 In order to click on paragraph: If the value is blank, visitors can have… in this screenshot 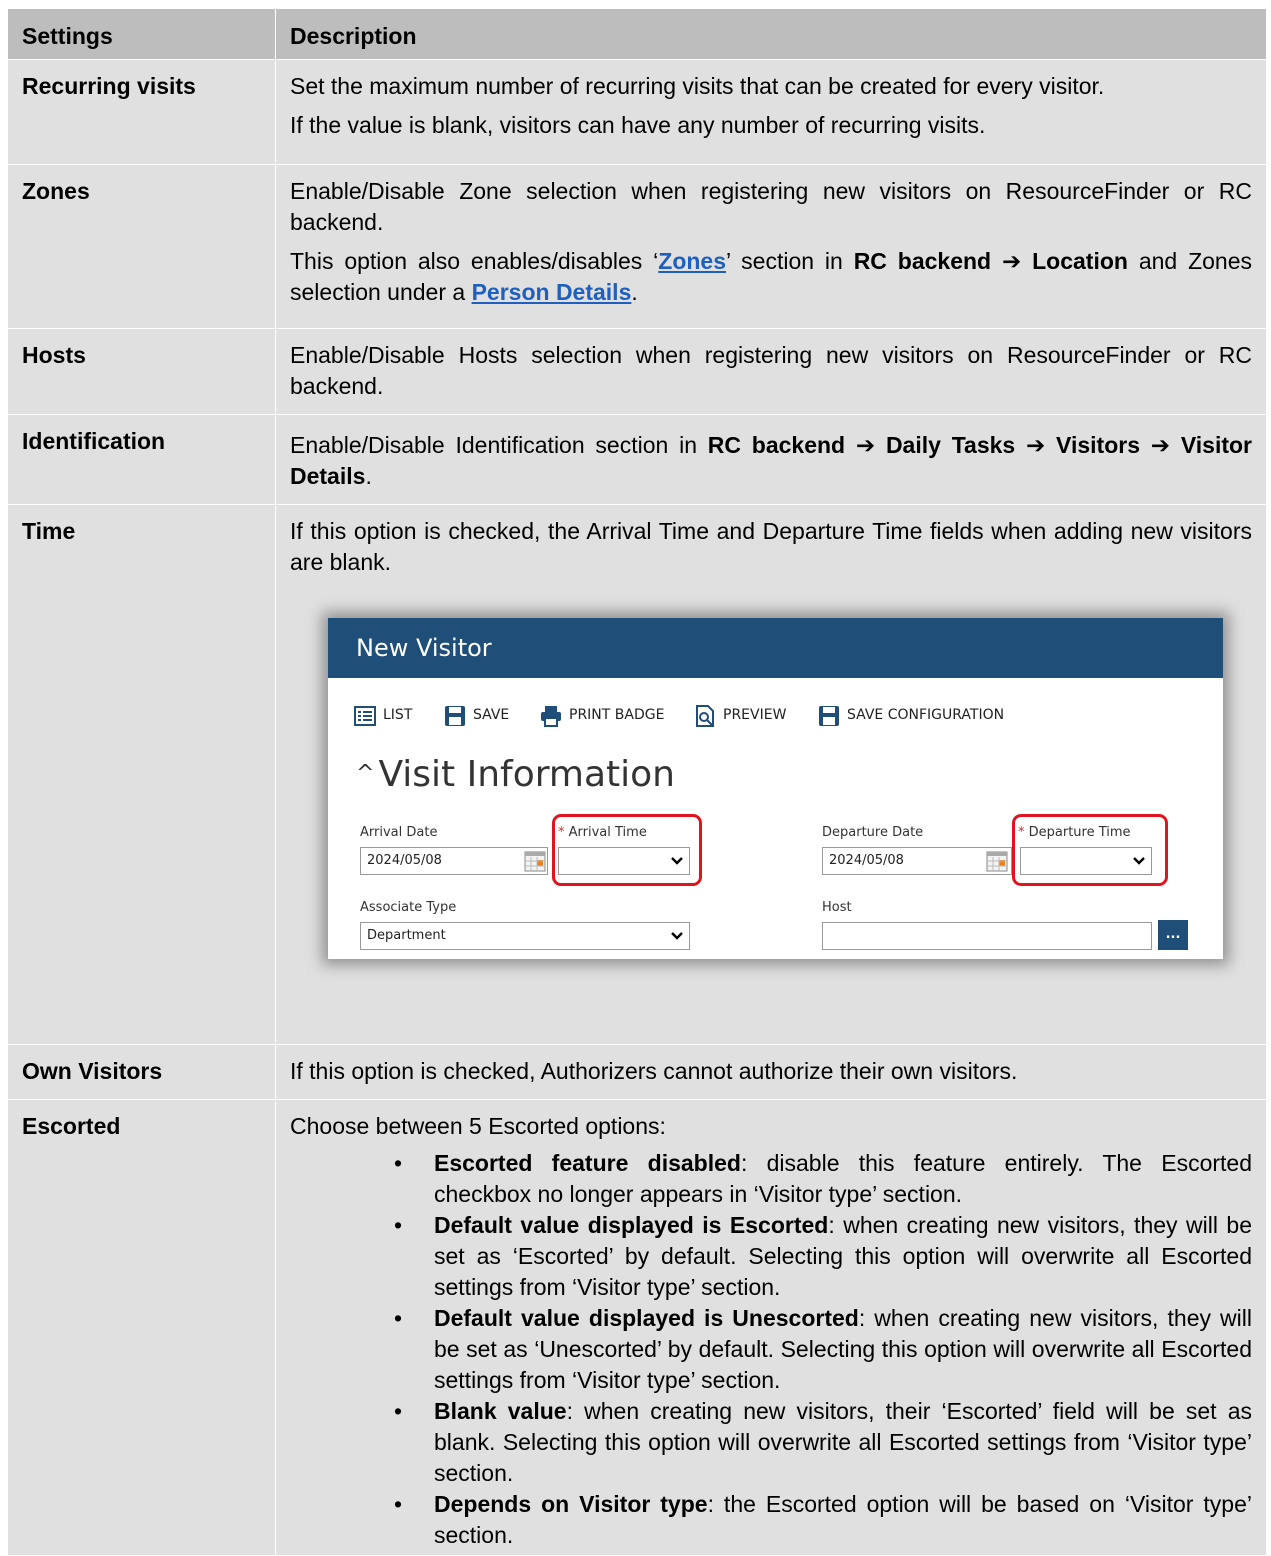, I will do `click(638, 125)`.